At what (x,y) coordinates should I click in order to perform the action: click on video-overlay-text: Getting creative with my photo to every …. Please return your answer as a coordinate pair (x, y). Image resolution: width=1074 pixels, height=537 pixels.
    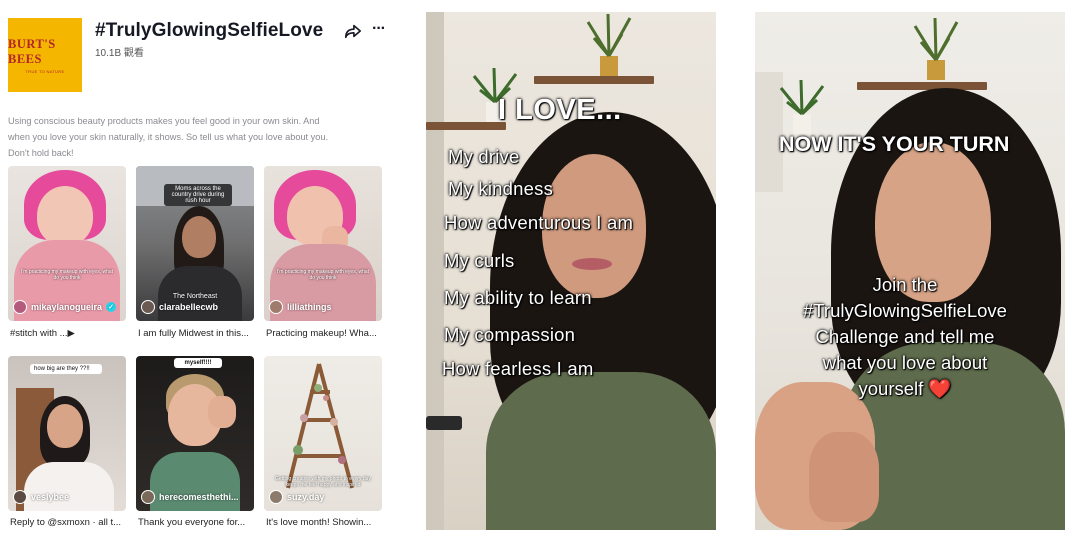
    Looking at the image, I should click on (323, 482).